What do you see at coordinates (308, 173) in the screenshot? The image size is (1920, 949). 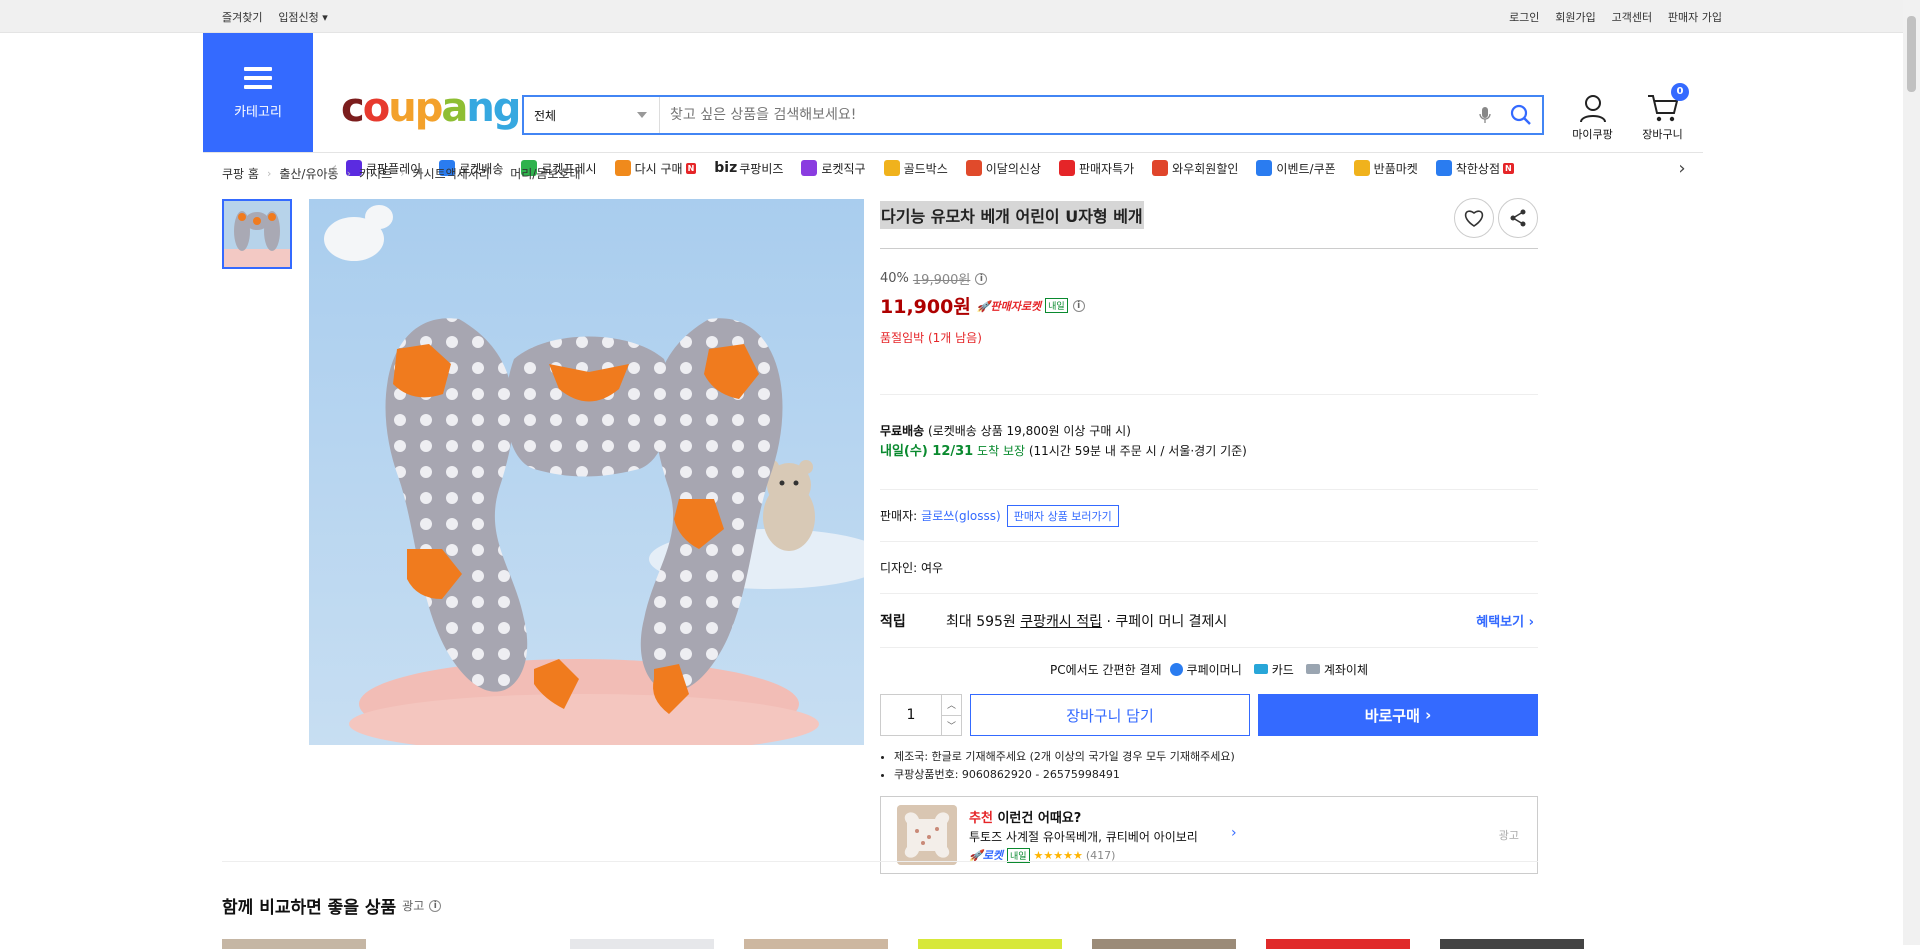 I see `breadcrumb-item: 출산/유아동` at bounding box center [308, 173].